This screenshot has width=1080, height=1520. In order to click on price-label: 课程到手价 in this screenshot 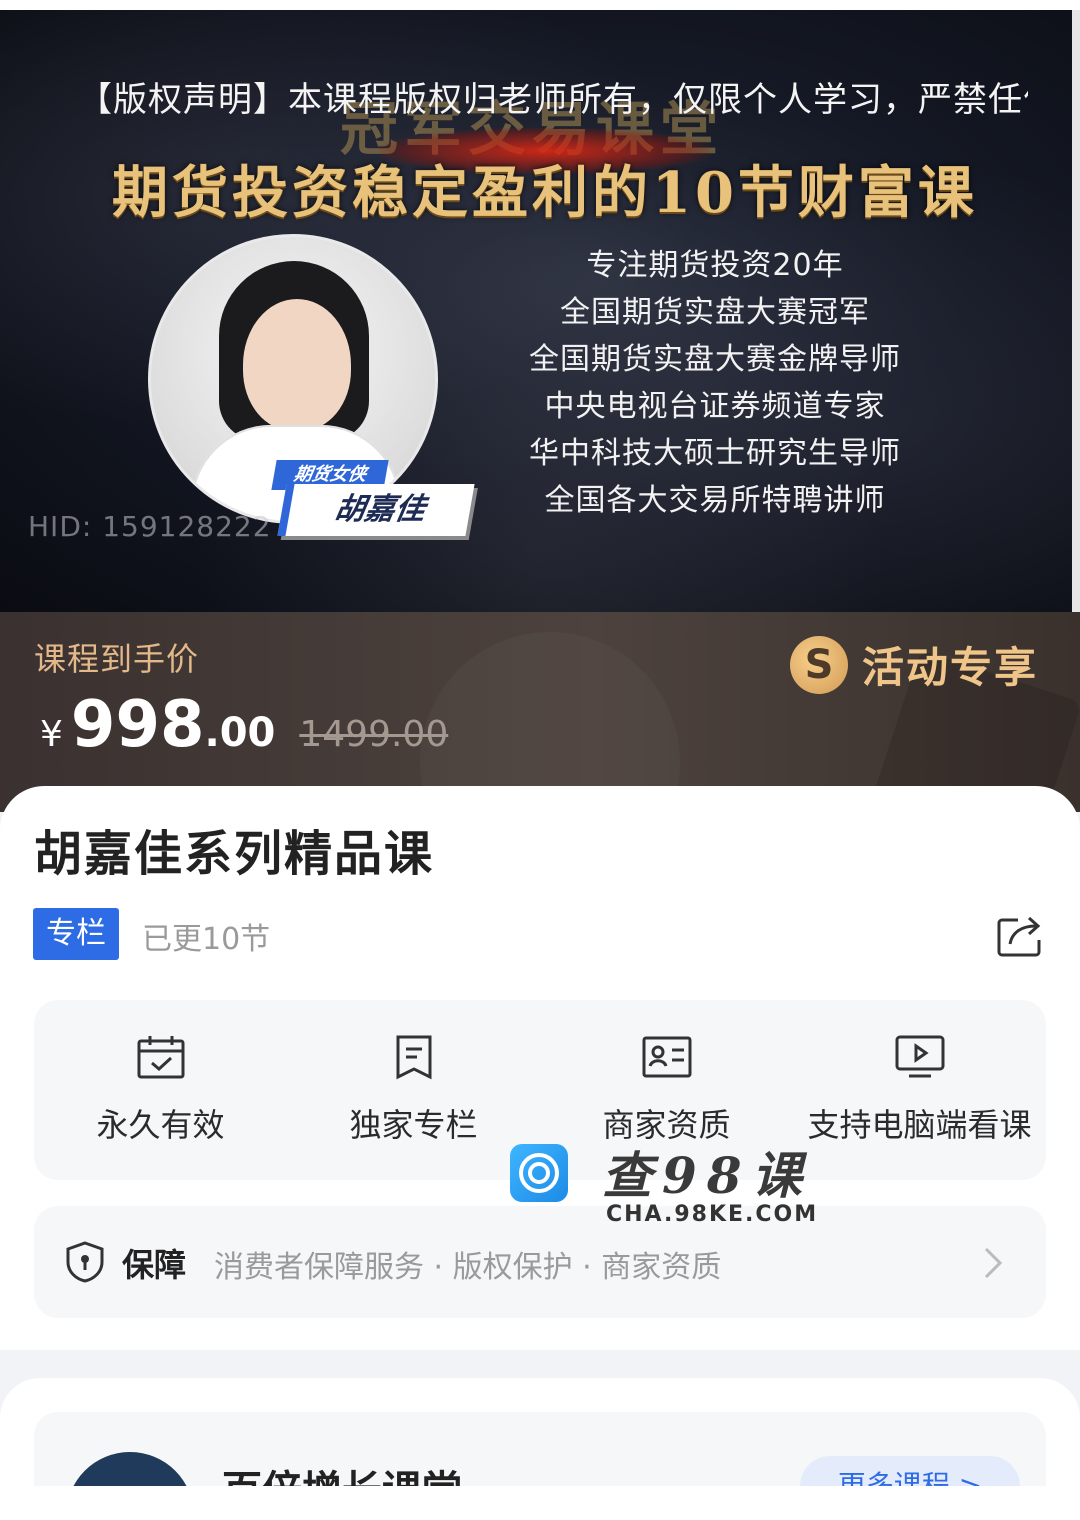, I will do `click(117, 659)`.